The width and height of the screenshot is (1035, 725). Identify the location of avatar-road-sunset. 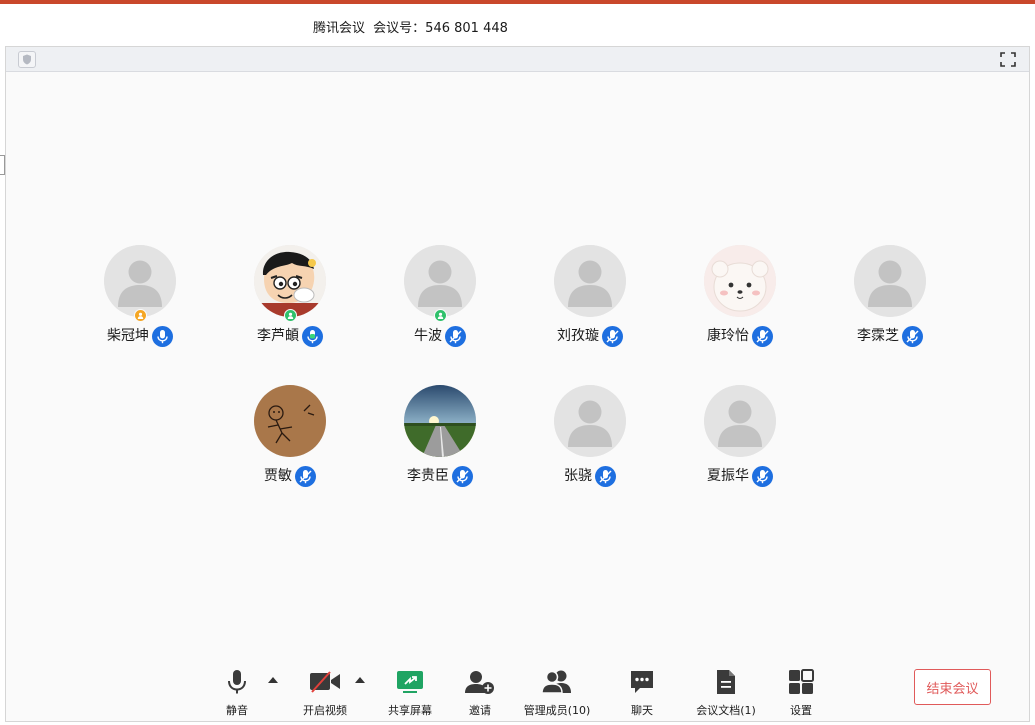
(440, 421).